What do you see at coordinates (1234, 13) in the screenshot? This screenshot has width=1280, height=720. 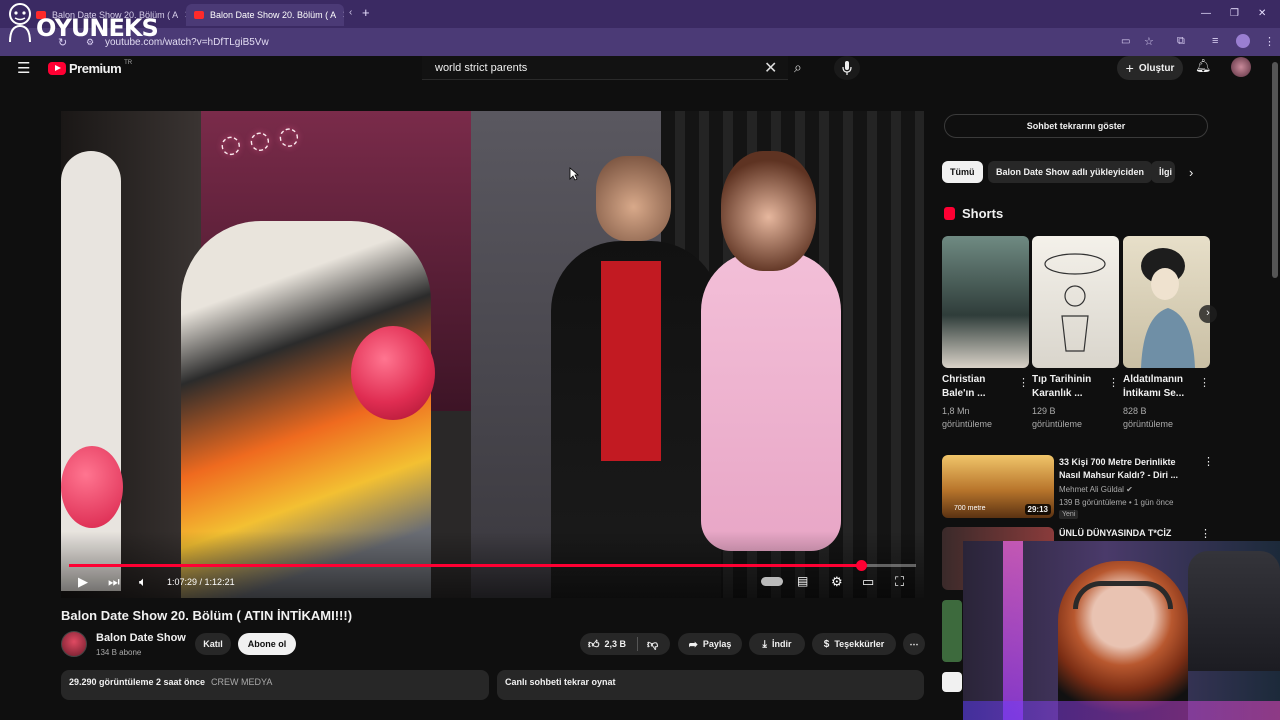 I see `maximize-icon: ❐` at bounding box center [1234, 13].